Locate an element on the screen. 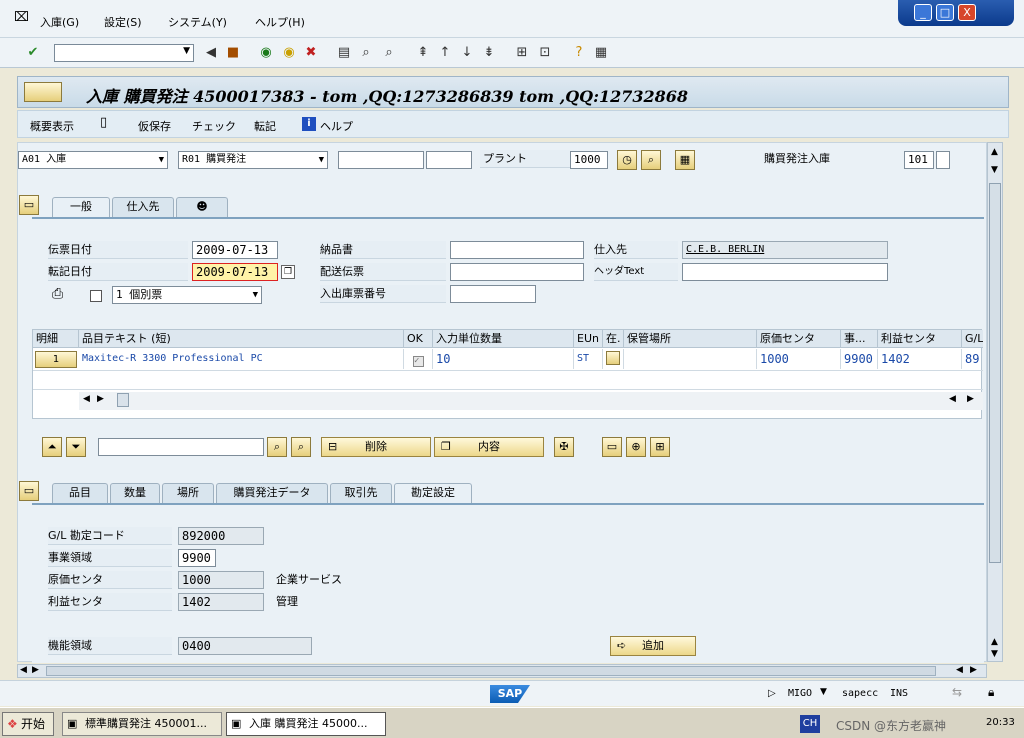  menu-system: システム(Y) is located at coordinates (197, 22).